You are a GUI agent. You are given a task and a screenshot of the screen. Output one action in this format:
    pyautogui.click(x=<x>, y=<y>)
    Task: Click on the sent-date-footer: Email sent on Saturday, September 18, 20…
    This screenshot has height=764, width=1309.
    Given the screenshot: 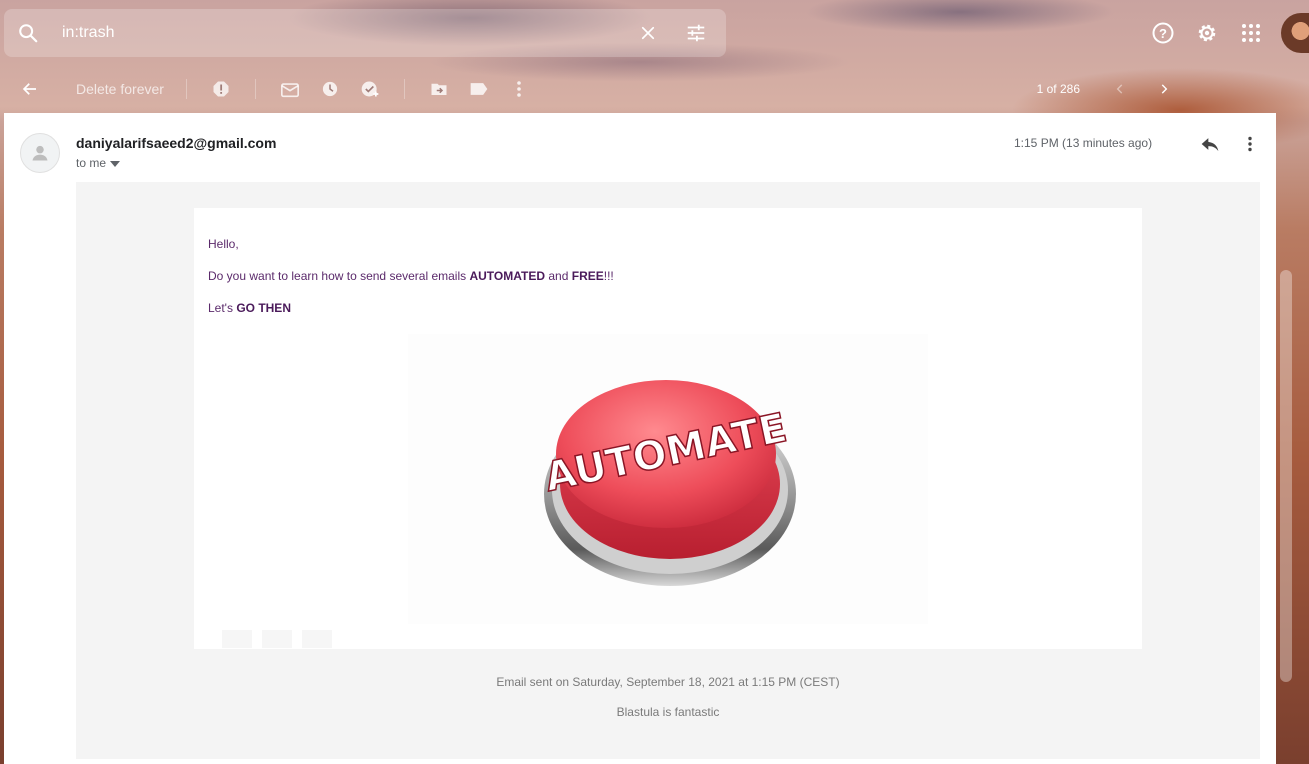 What is the action you would take?
    pyautogui.click(x=668, y=682)
    